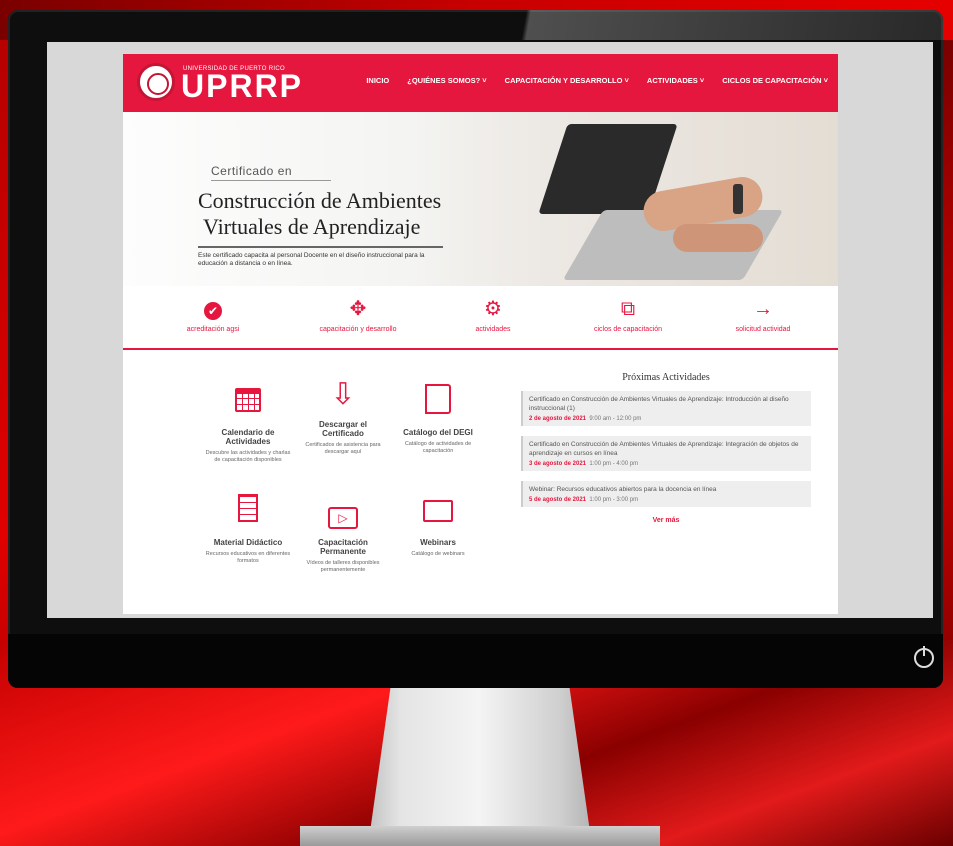  I want to click on nav-item-ciclos: CICLOS DE CAPACITACIÓN ˅, so click(775, 80).